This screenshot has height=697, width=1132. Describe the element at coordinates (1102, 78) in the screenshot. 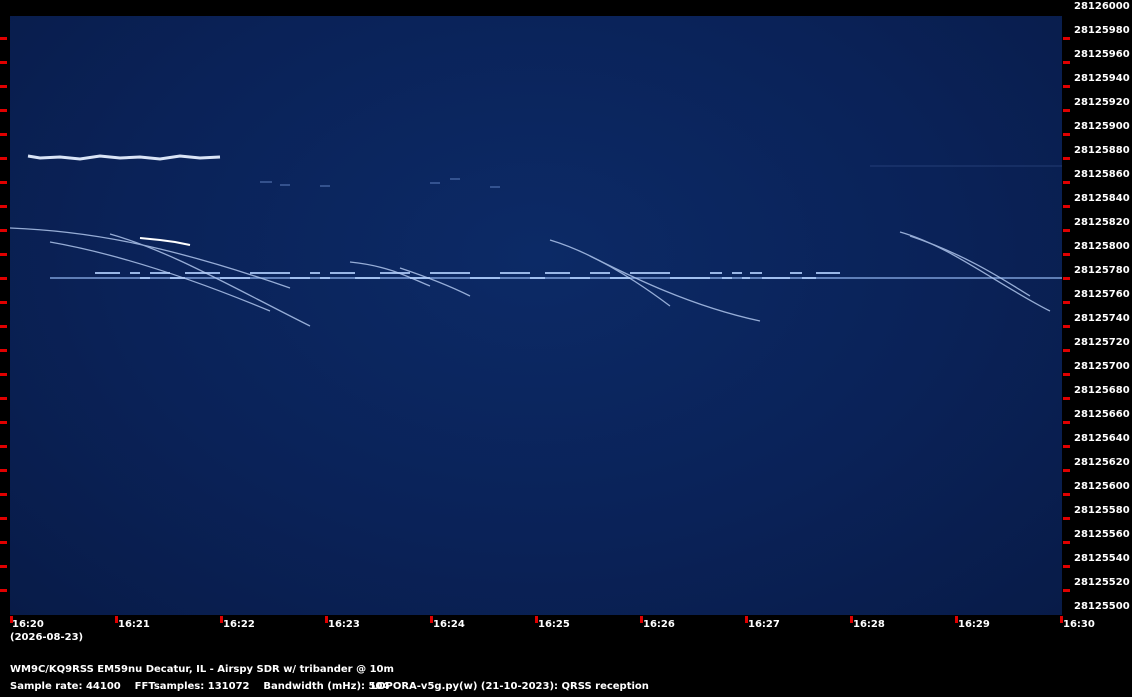

I see `freq-label: 28125940` at that location.